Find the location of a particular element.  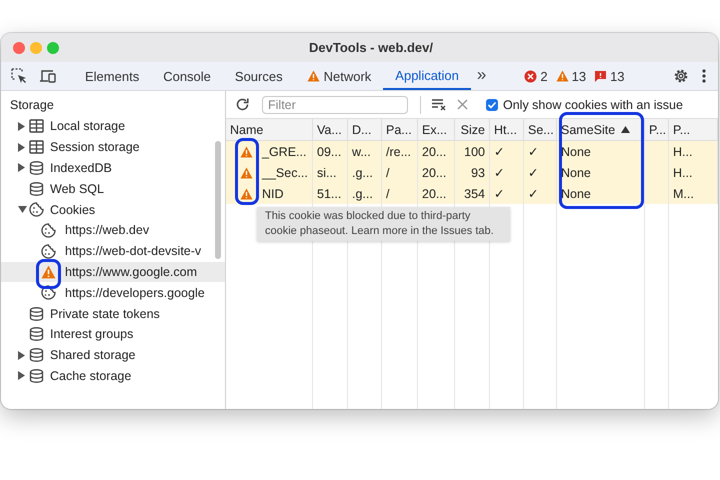

tree-item: https://web.dev is located at coordinates (108, 230).